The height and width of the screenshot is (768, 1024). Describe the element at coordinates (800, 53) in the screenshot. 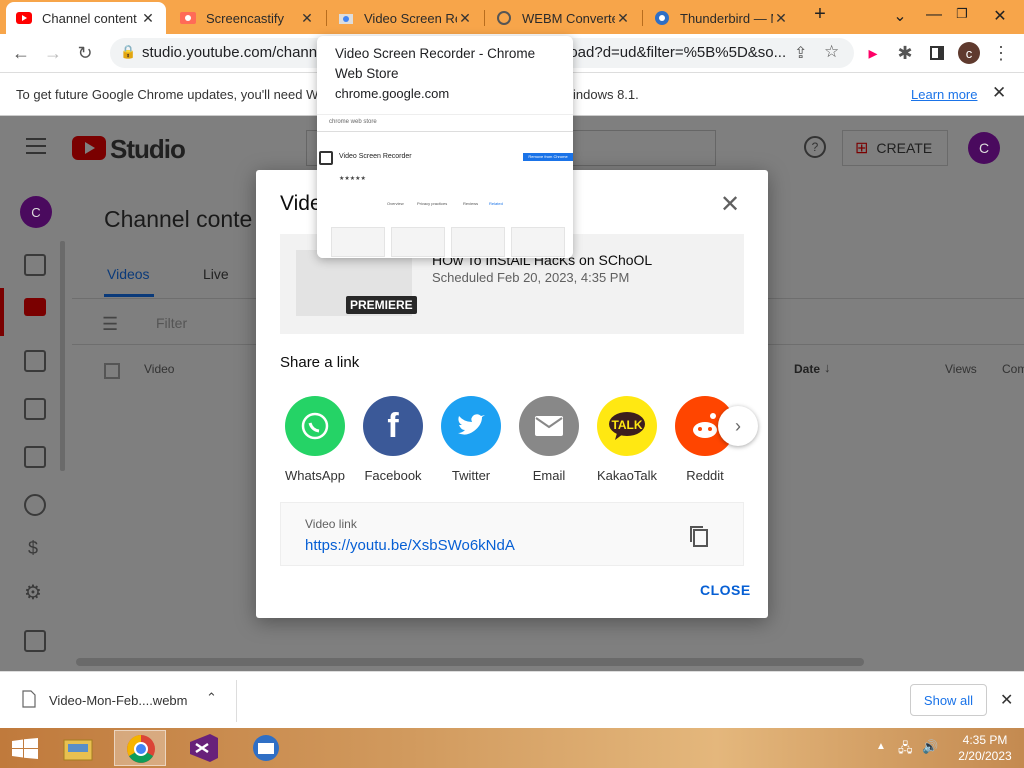

I see `share-icon: ⇪` at that location.